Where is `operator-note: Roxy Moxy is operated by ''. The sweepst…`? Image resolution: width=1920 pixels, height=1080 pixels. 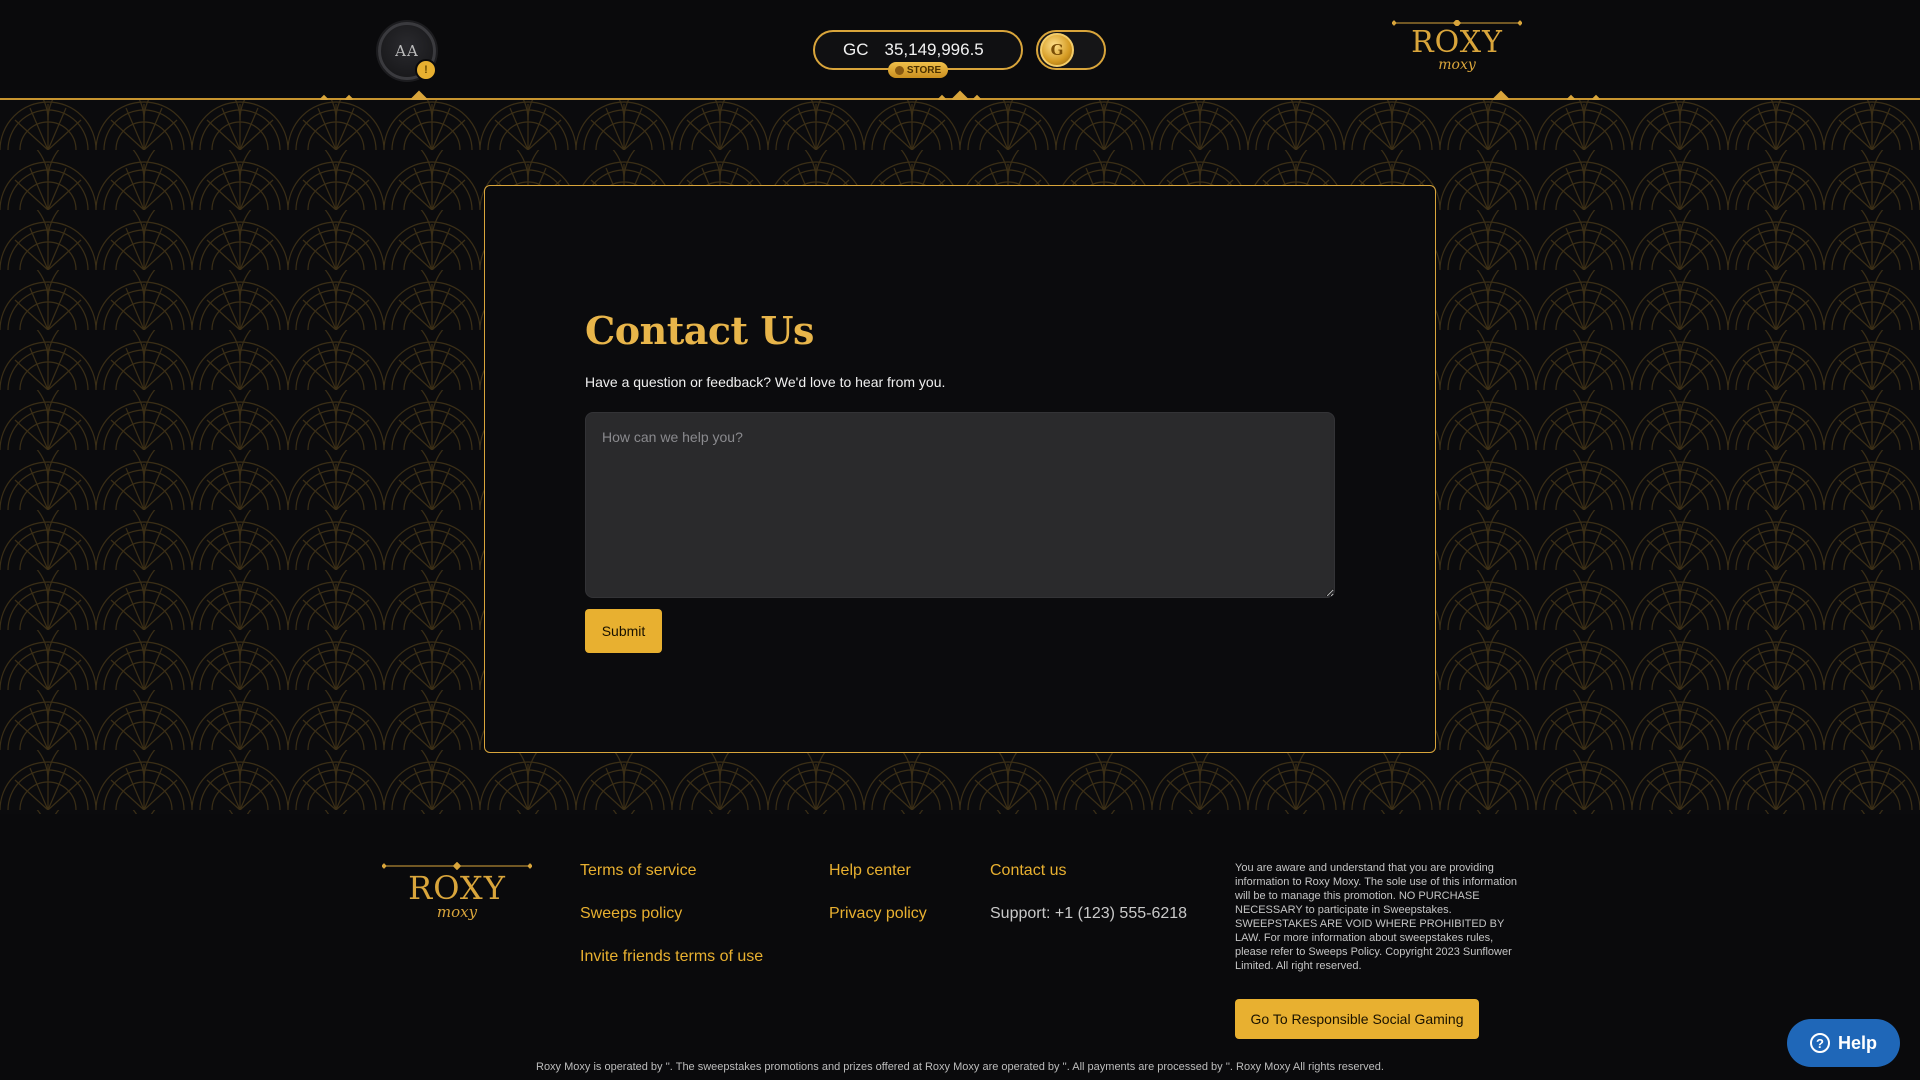
operator-note: Roxy Moxy is operated by ''. The sweepst… is located at coordinates (960, 1067).